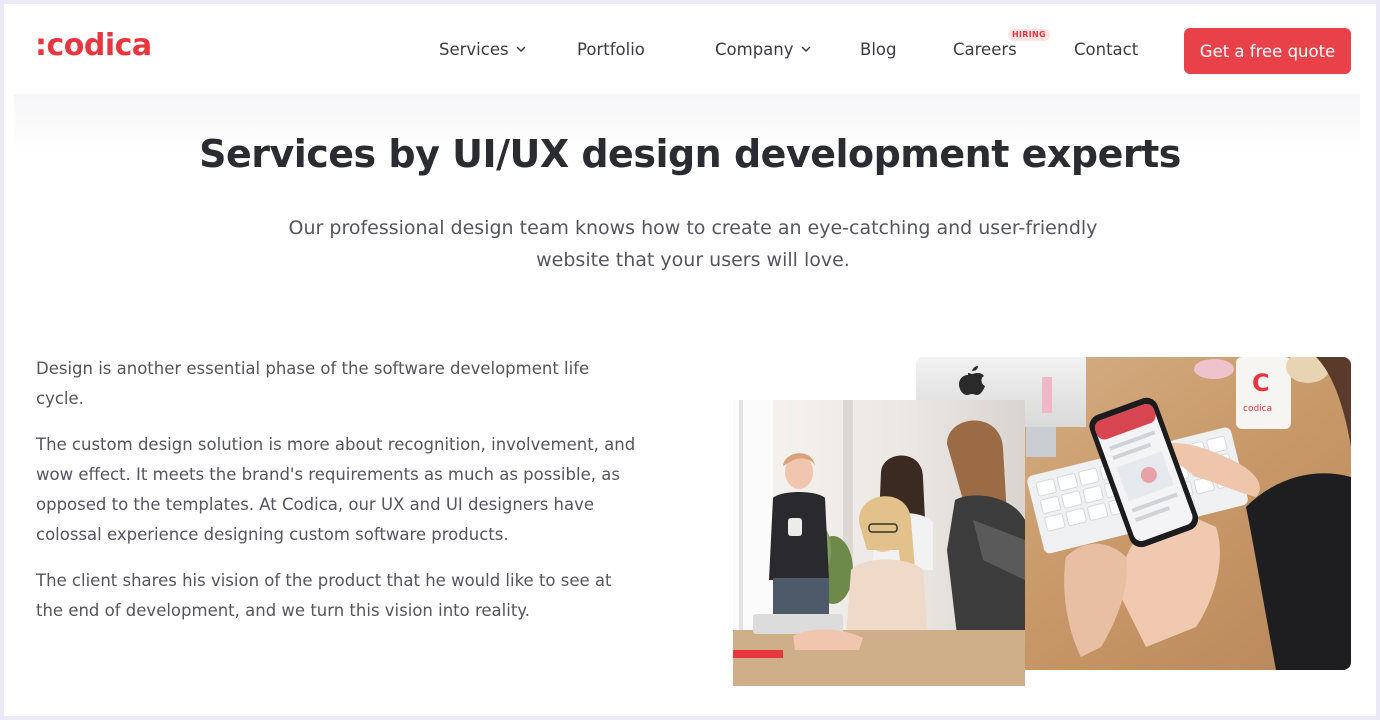 The width and height of the screenshot is (1380, 720). I want to click on nav-services: Services, so click(483, 49).